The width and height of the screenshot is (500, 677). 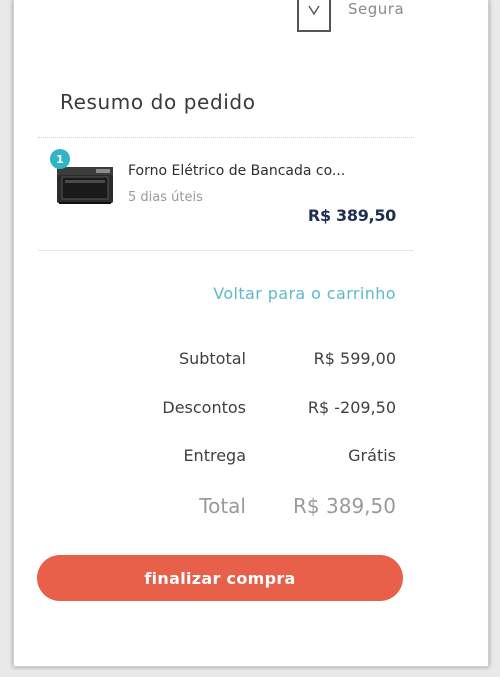 What do you see at coordinates (214, 455) in the screenshot?
I see `shipping-label: Entrega` at bounding box center [214, 455].